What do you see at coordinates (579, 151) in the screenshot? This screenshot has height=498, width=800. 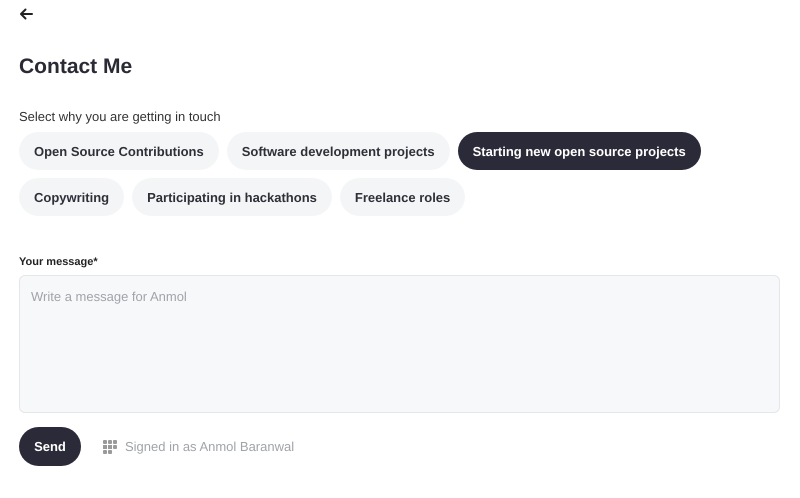 I see `reason-chip: Starting new open source projects` at bounding box center [579, 151].